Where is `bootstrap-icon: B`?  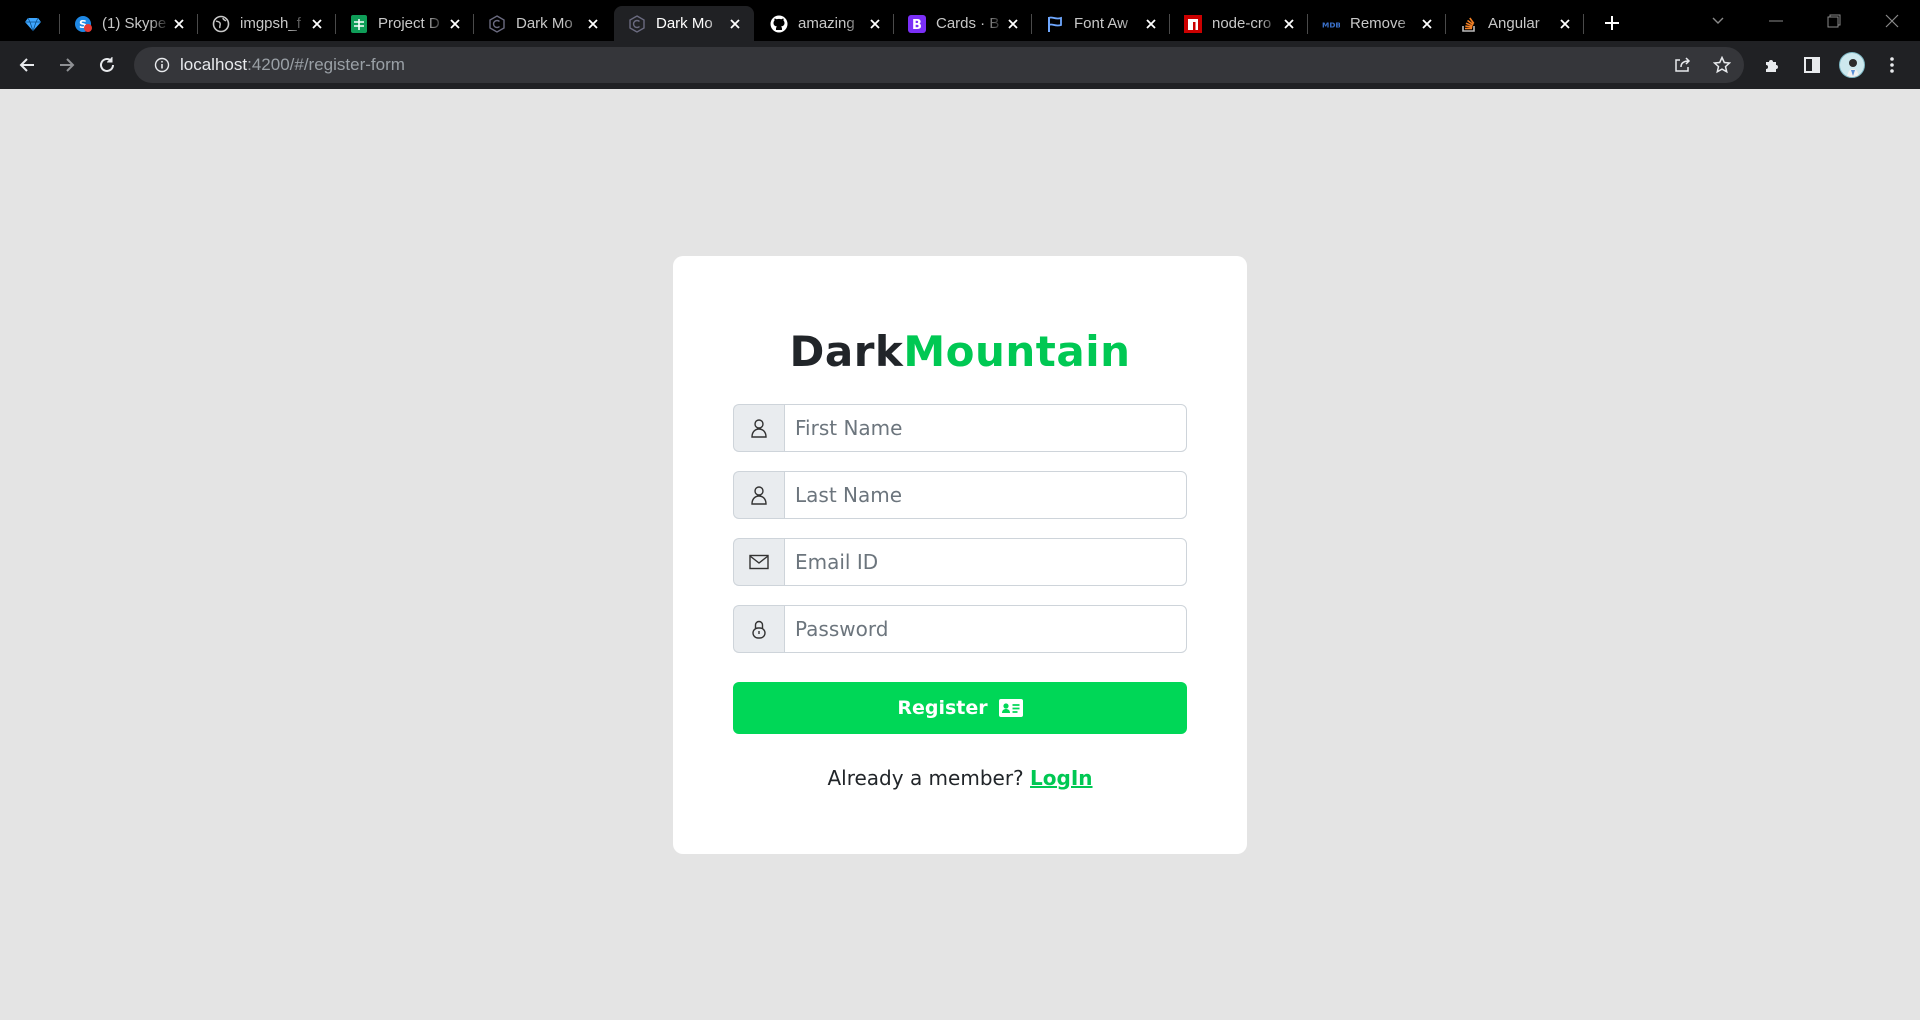
bootstrap-icon: B is located at coordinates (917, 23).